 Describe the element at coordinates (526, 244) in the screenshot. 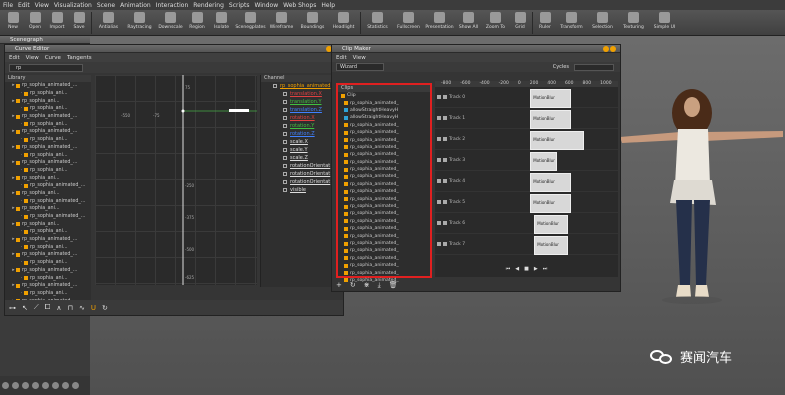

I see `track-row: Track 7 MotionBlur` at that location.